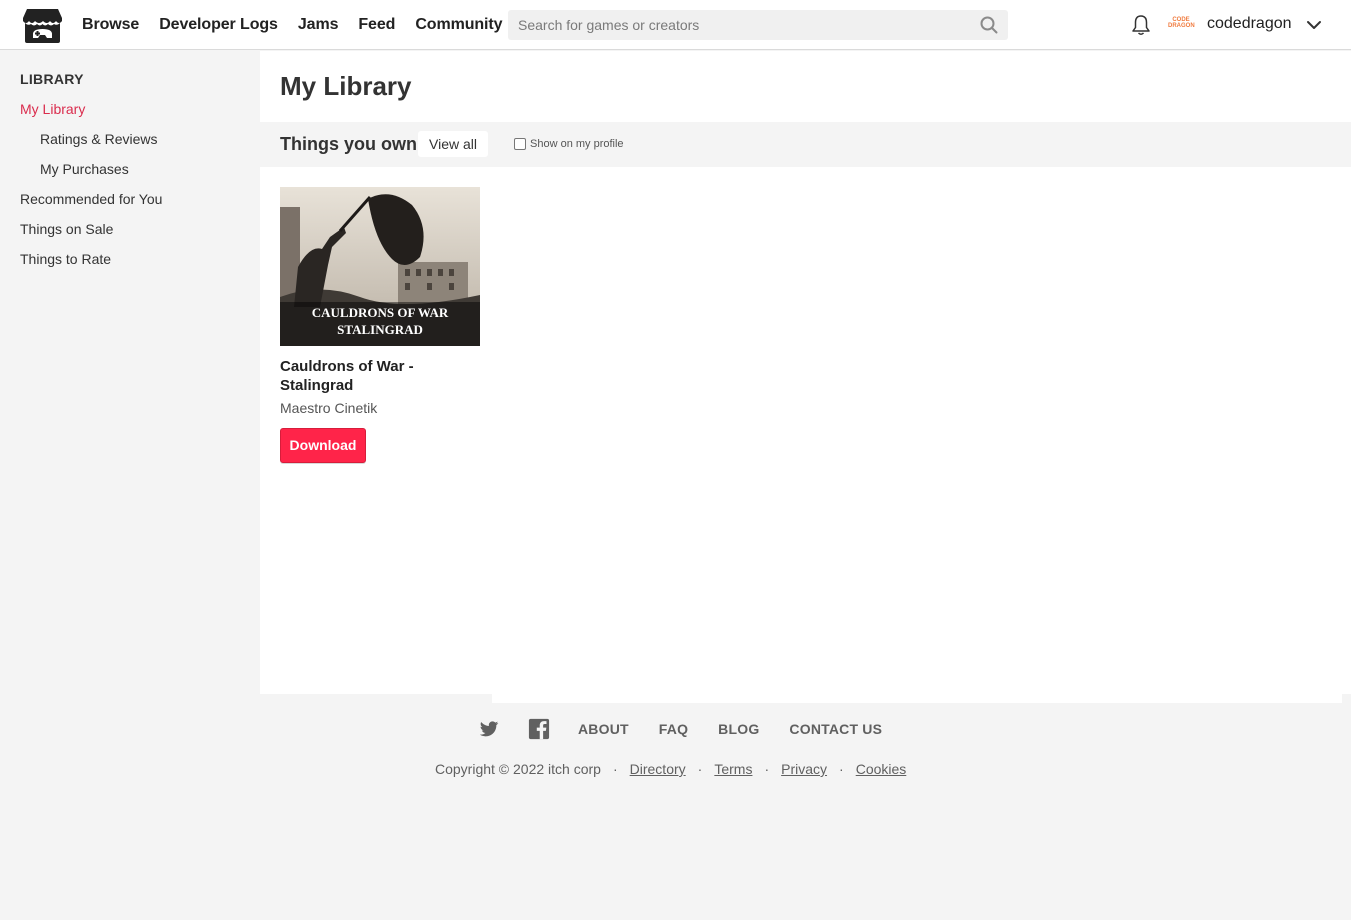  What do you see at coordinates (520, 144) in the screenshot?
I see `show-on-profile-checkbox` at bounding box center [520, 144].